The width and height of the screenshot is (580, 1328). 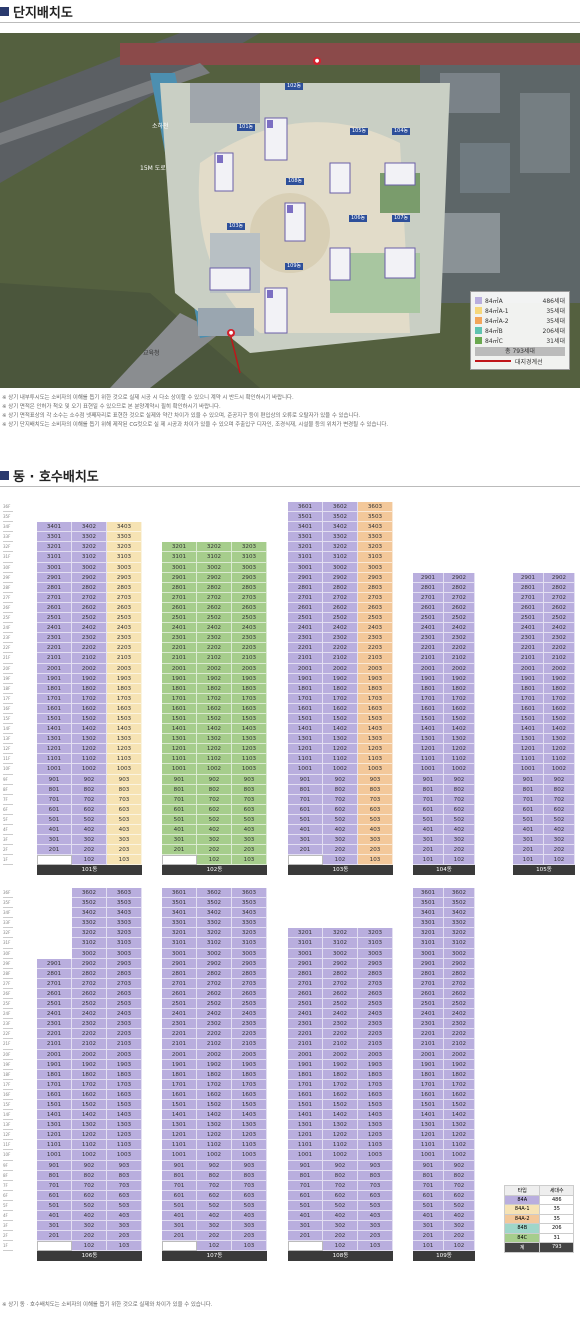 I want to click on building-tag-109: 109동, so click(x=294, y=266).